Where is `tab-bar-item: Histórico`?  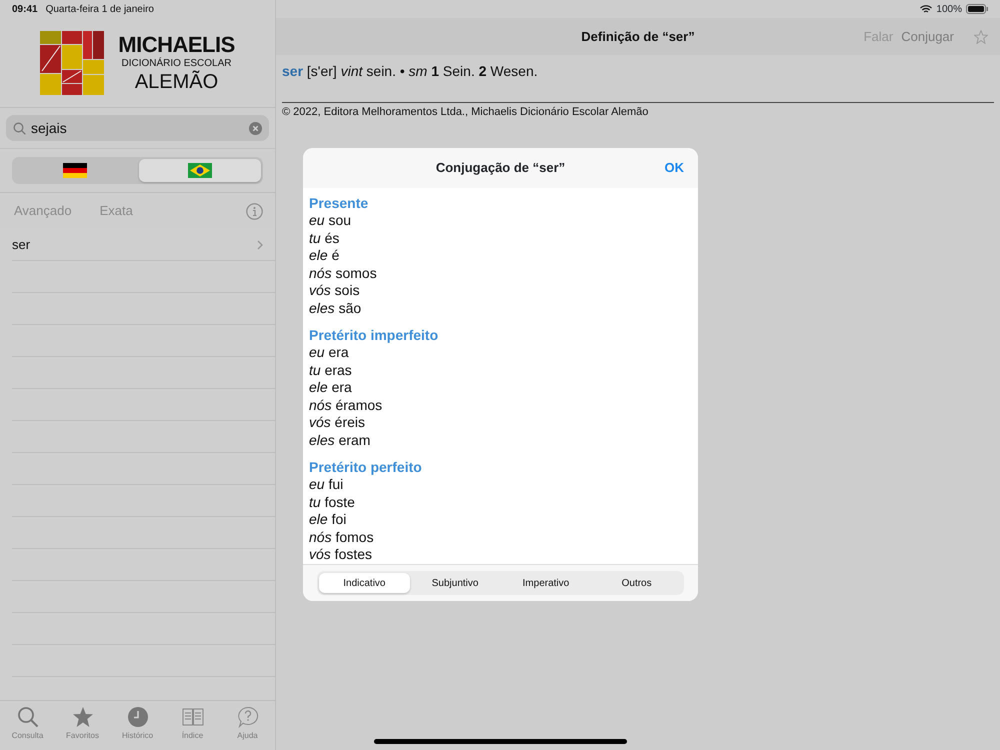
tab-bar-item: Histórico is located at coordinates (137, 725).